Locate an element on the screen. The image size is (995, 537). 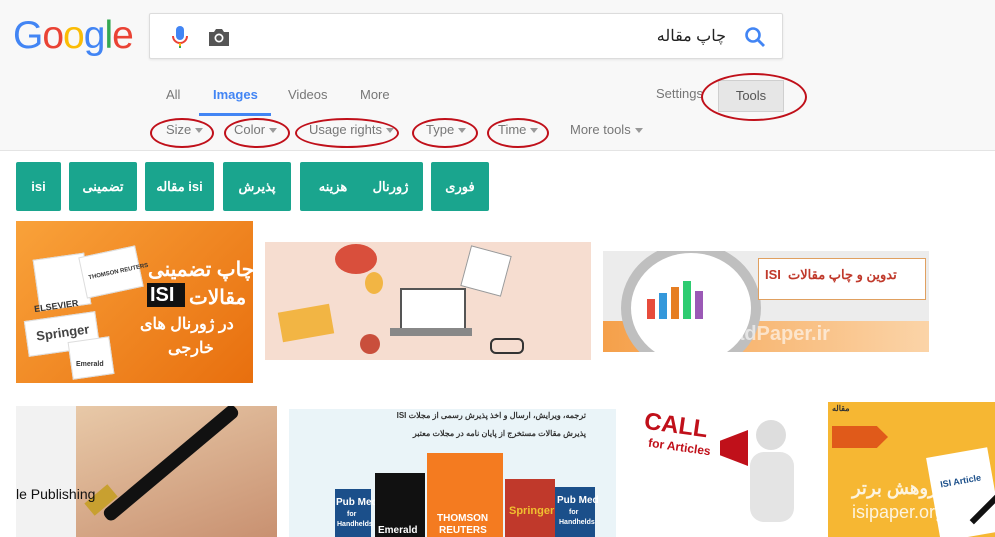
search-input: چاپ مقاله is located at coordinates (691, 36).